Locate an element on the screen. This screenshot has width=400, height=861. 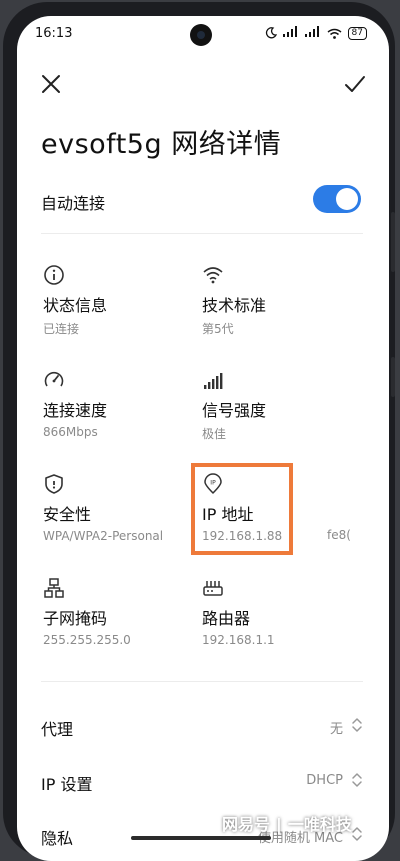
setting-label: 代理 is located at coordinates (57, 729).